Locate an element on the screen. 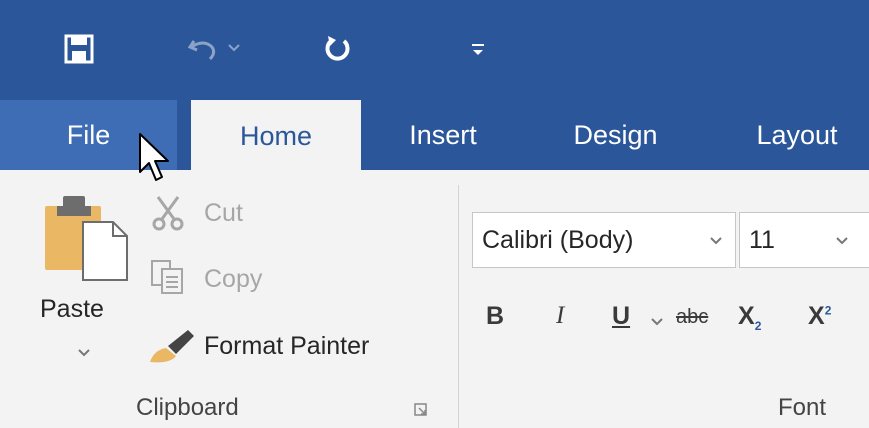 Image resolution: width=869 pixels, height=428 pixels. cut-label: Cut is located at coordinates (223, 213).